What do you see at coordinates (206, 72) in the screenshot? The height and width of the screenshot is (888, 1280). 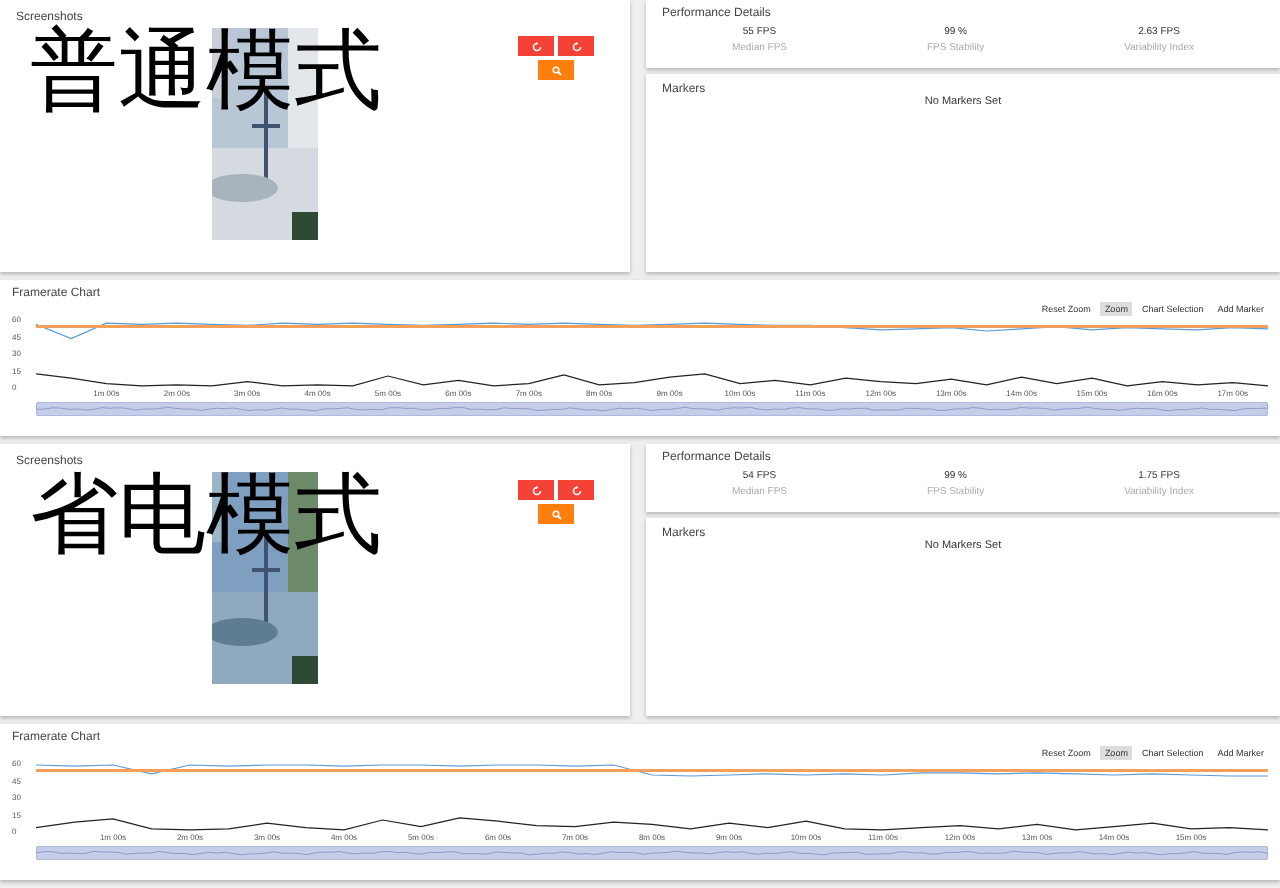 I see `overlay-text: 普通模式` at bounding box center [206, 72].